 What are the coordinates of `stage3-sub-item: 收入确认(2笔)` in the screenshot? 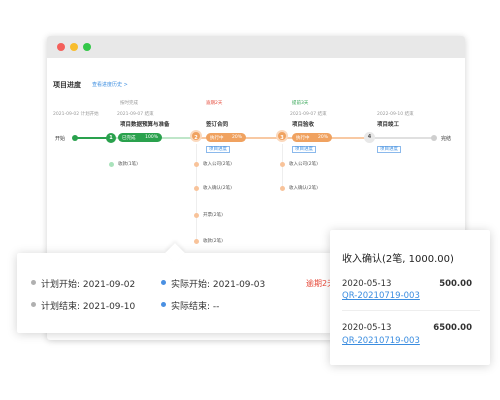 It's located at (303, 188).